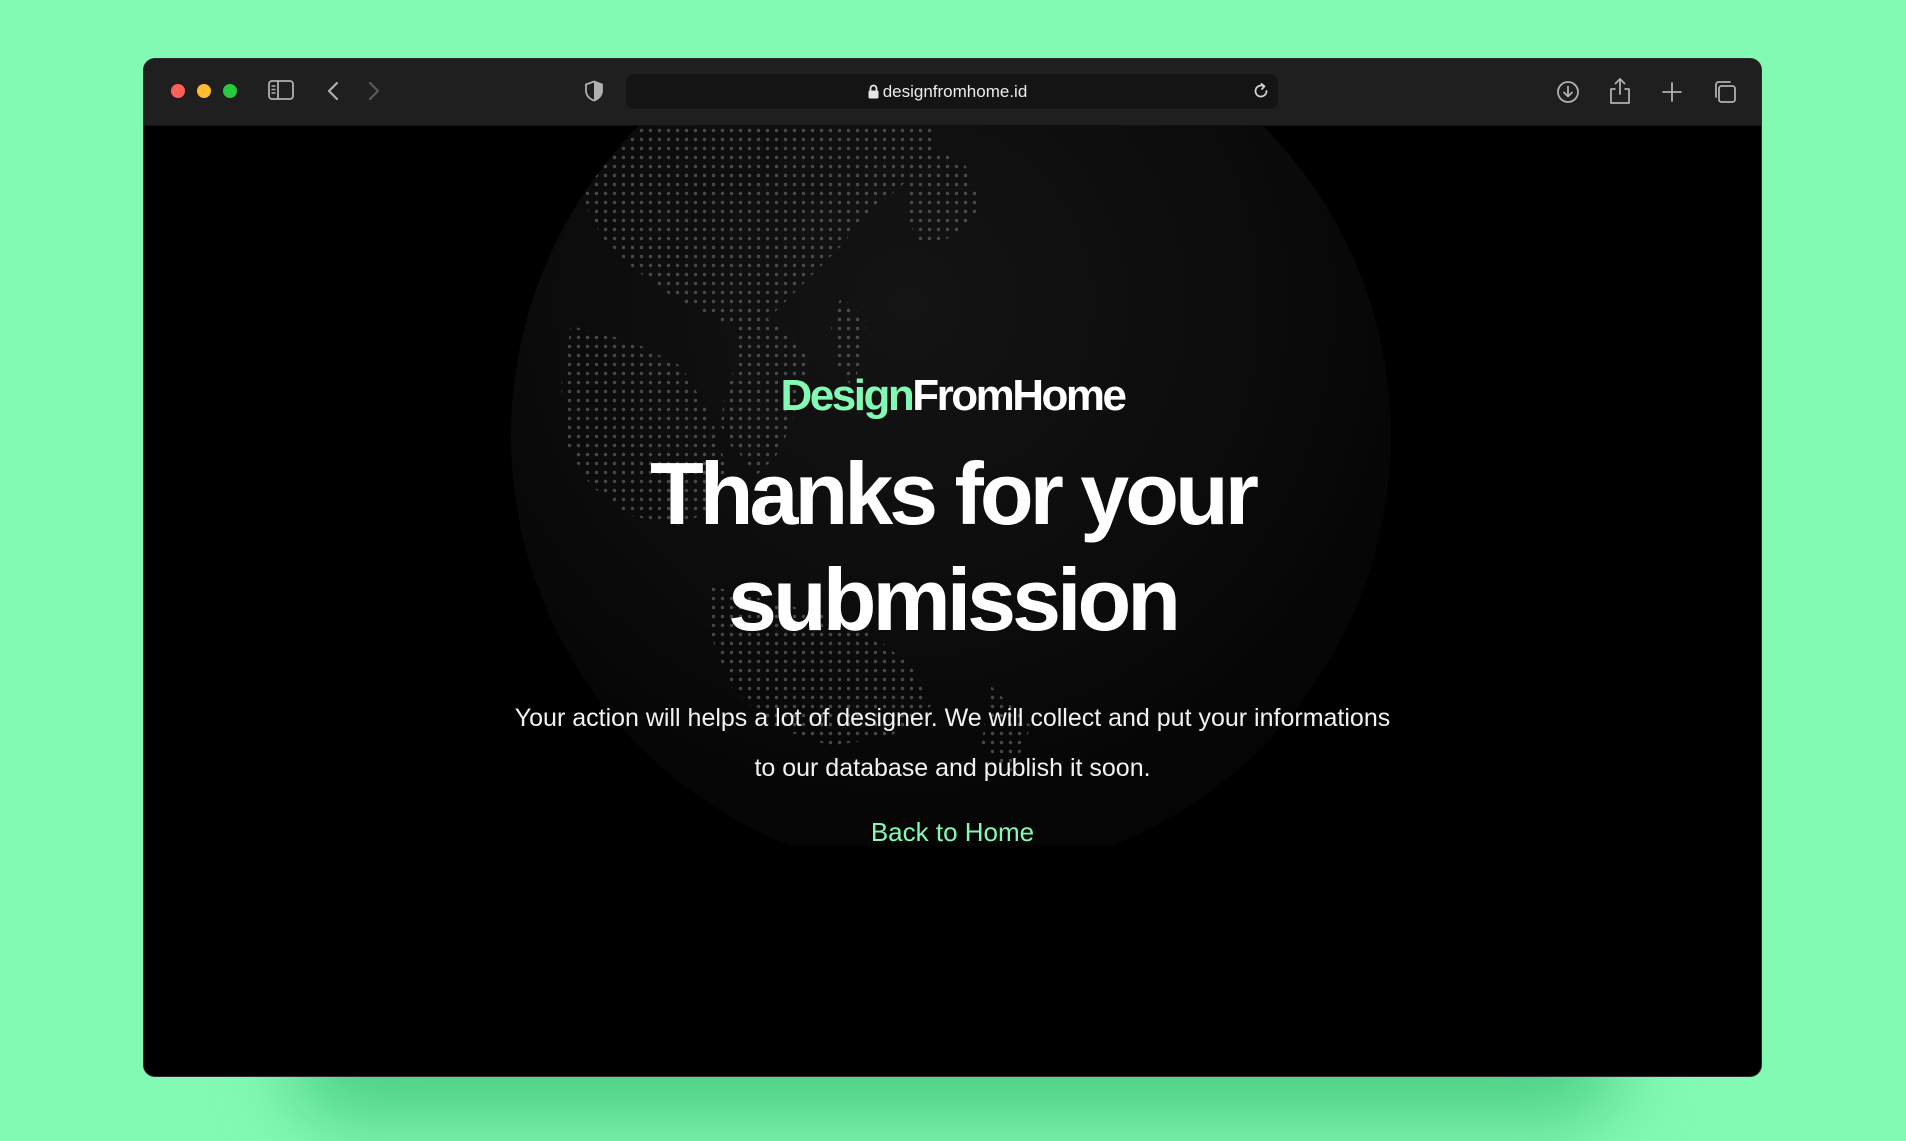  I want to click on download-icon, so click(1568, 92).